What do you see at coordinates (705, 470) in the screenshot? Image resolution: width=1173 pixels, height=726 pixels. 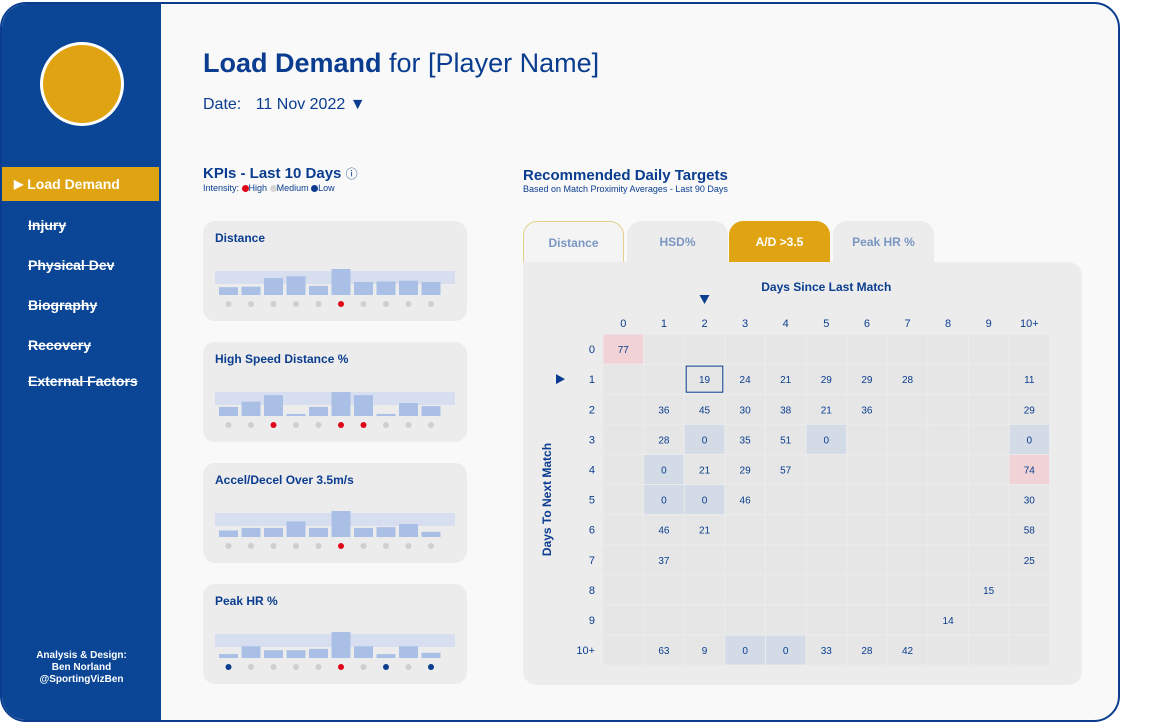 I see `heatmap-value: 21` at bounding box center [705, 470].